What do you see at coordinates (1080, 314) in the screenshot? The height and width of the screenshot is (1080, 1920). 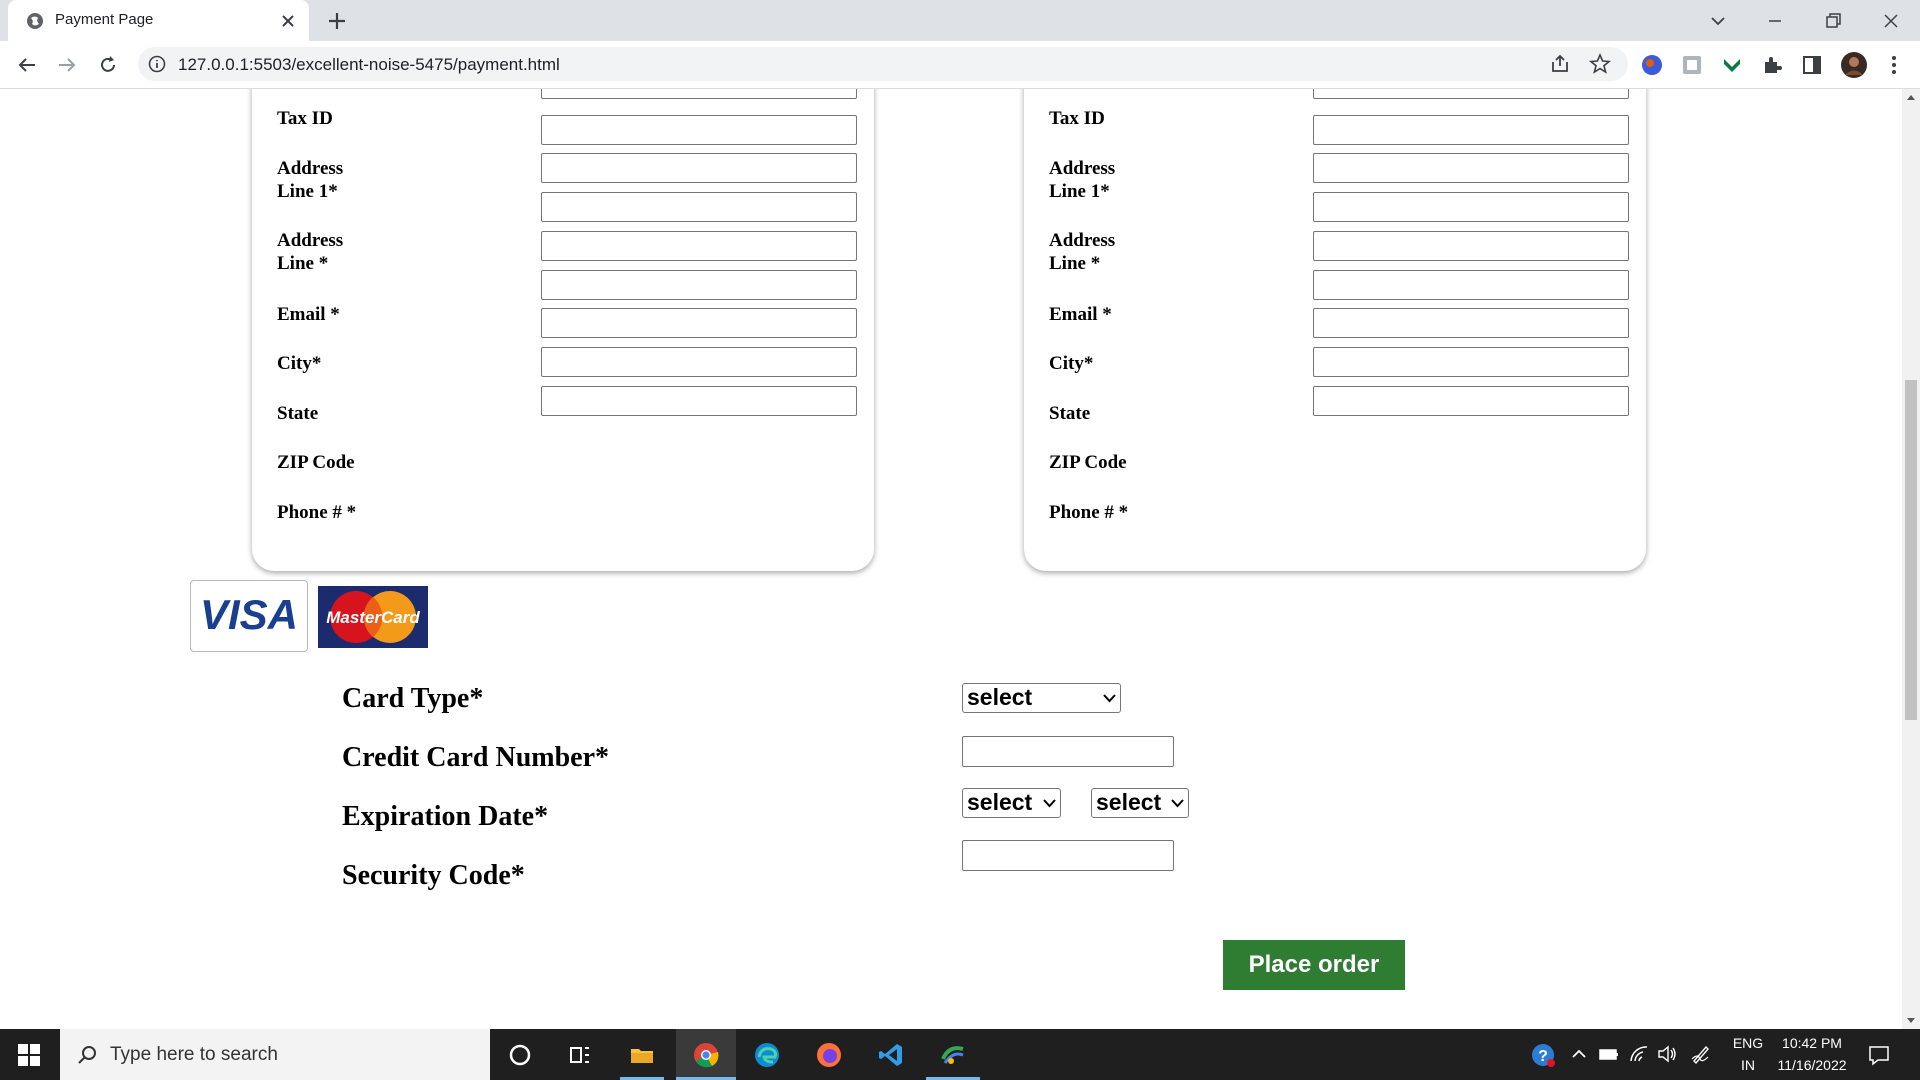 I see `shipping-email-label: Email *` at bounding box center [1080, 314].